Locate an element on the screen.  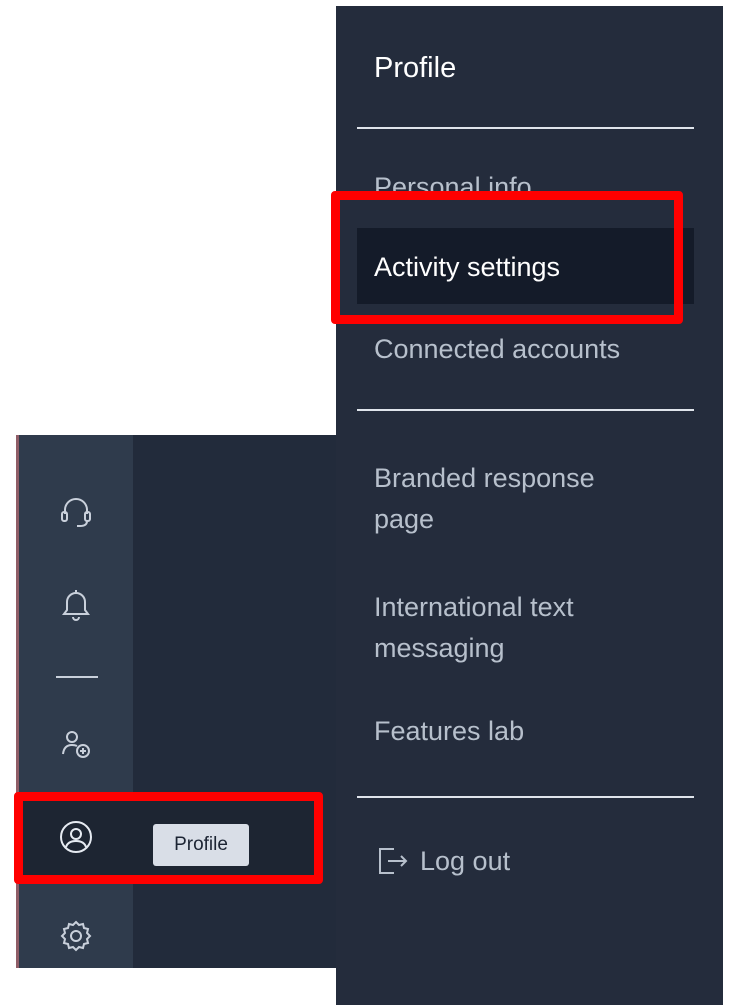
rail-settings-button is located at coordinates (76, 936).